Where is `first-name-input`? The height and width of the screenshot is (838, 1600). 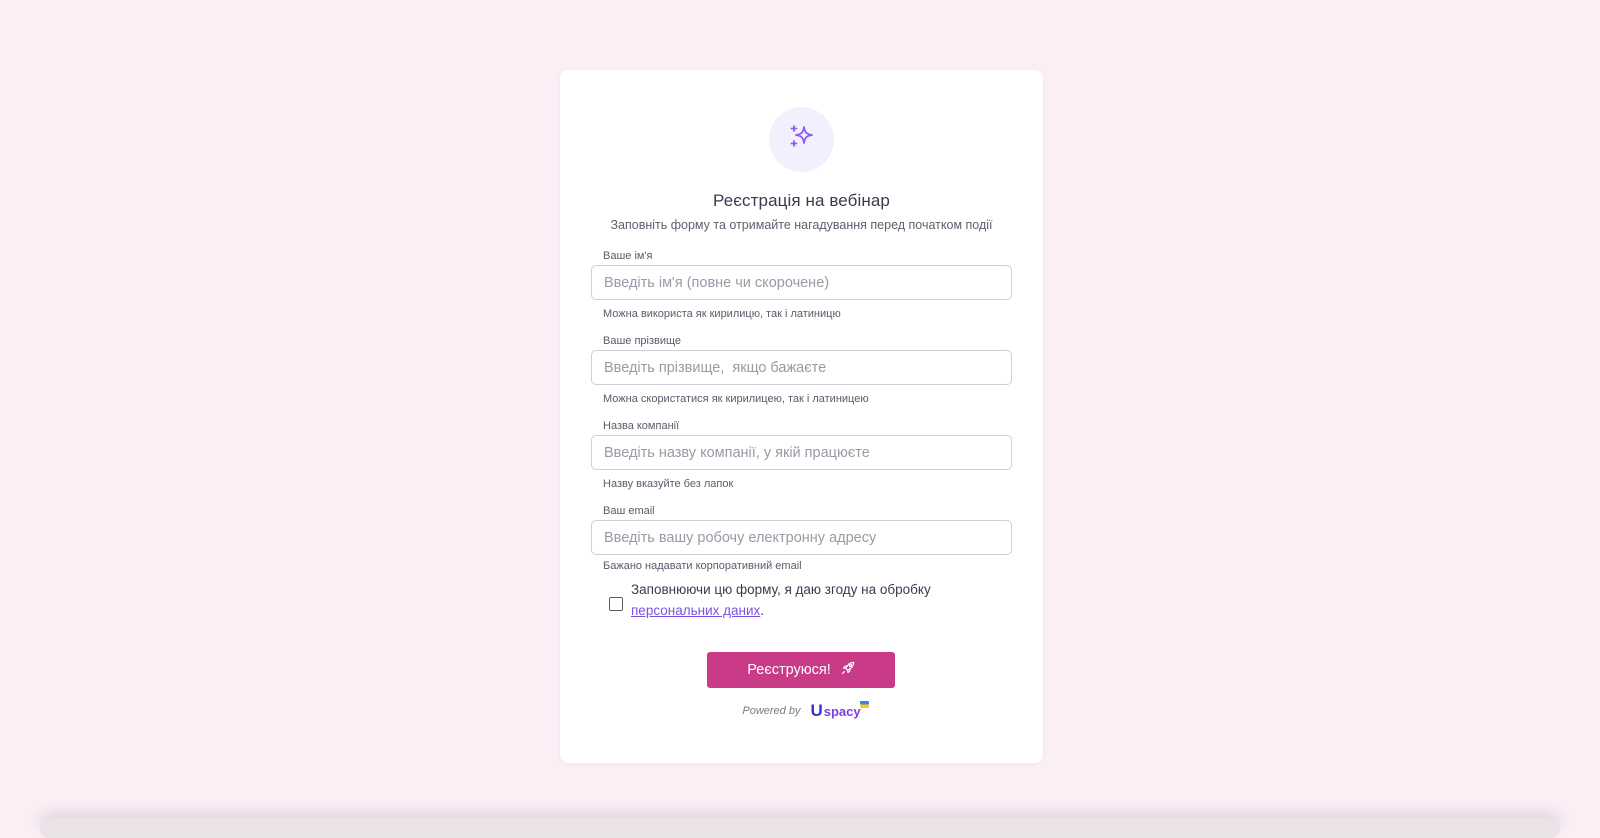 first-name-input is located at coordinates (801, 282).